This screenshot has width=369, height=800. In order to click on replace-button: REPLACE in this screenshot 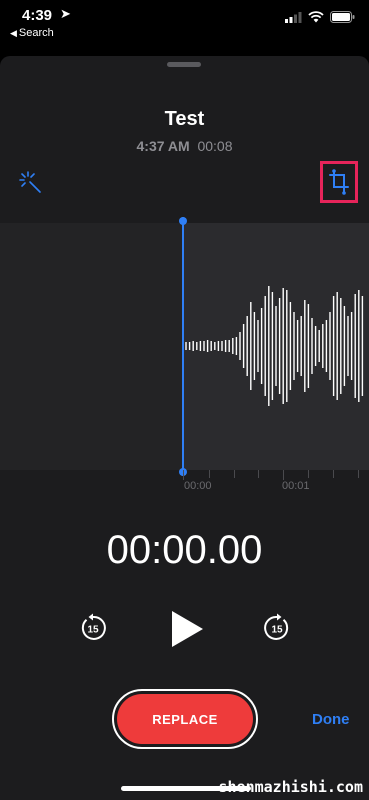, I will do `click(185, 719)`.